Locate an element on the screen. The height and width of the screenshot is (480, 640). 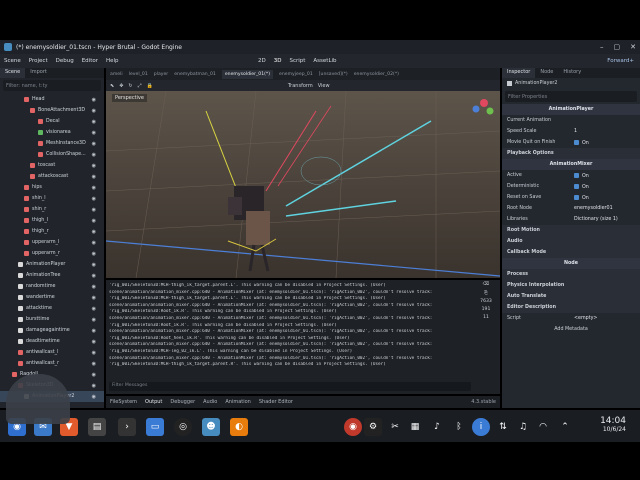
steam-icon: ⚙ is located at coordinates (373, 427).